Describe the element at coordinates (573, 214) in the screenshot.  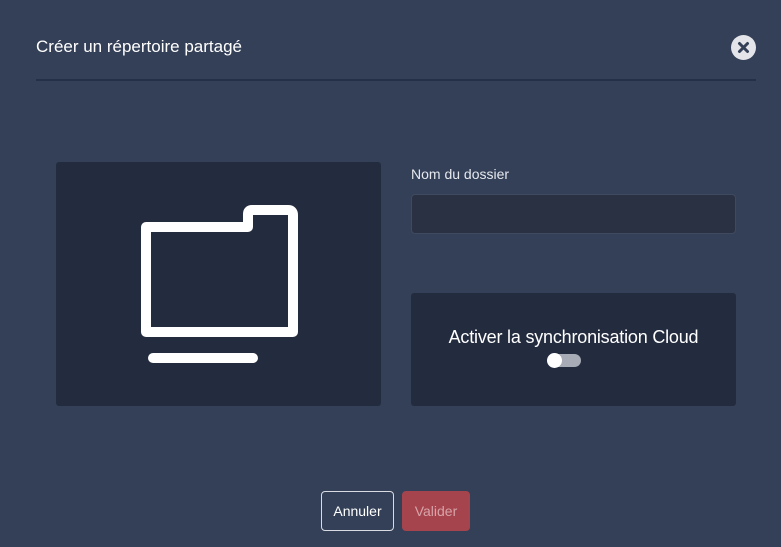
I see `folder-name-input` at that location.